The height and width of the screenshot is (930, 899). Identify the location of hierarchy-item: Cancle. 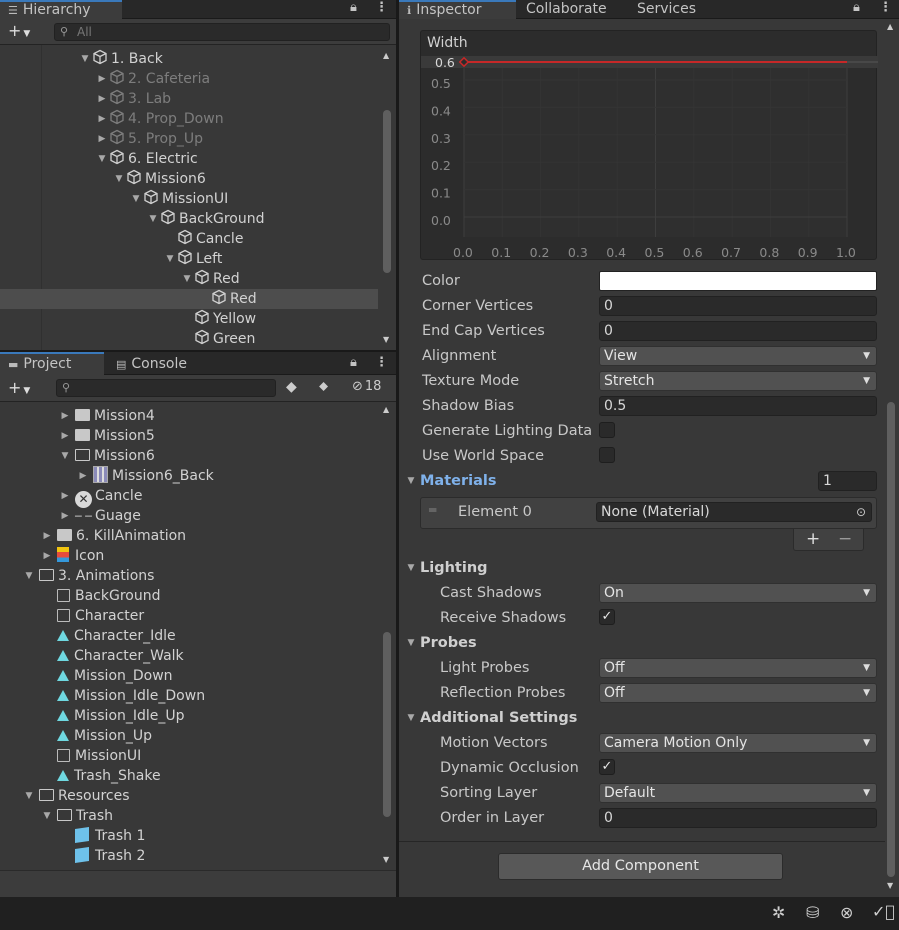
(189, 239).